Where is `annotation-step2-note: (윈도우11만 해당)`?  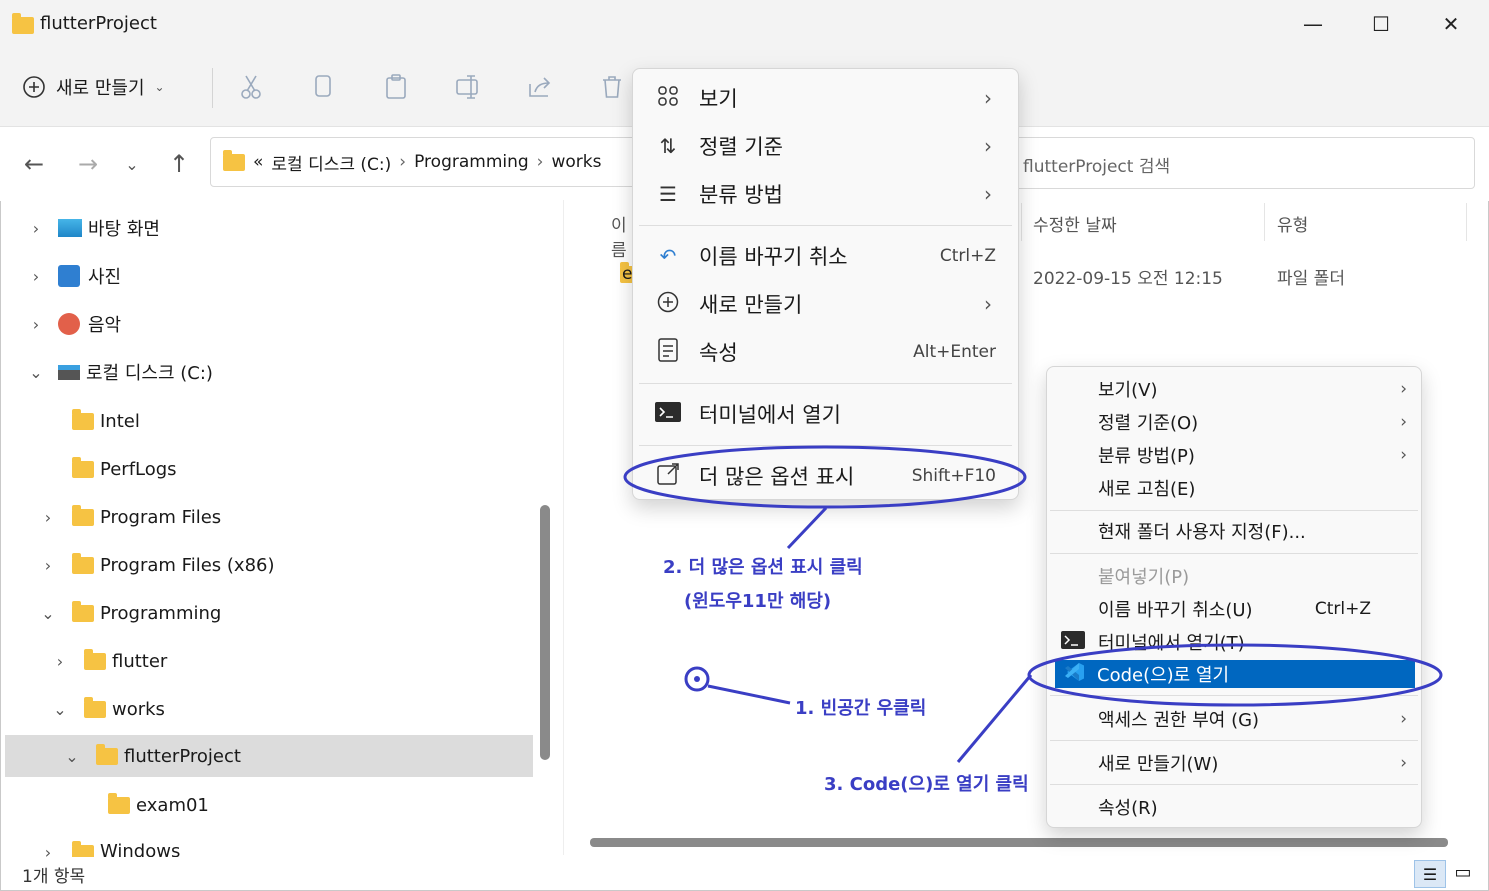
annotation-step2-note: (윈도우11만 해당) is located at coordinates (758, 601).